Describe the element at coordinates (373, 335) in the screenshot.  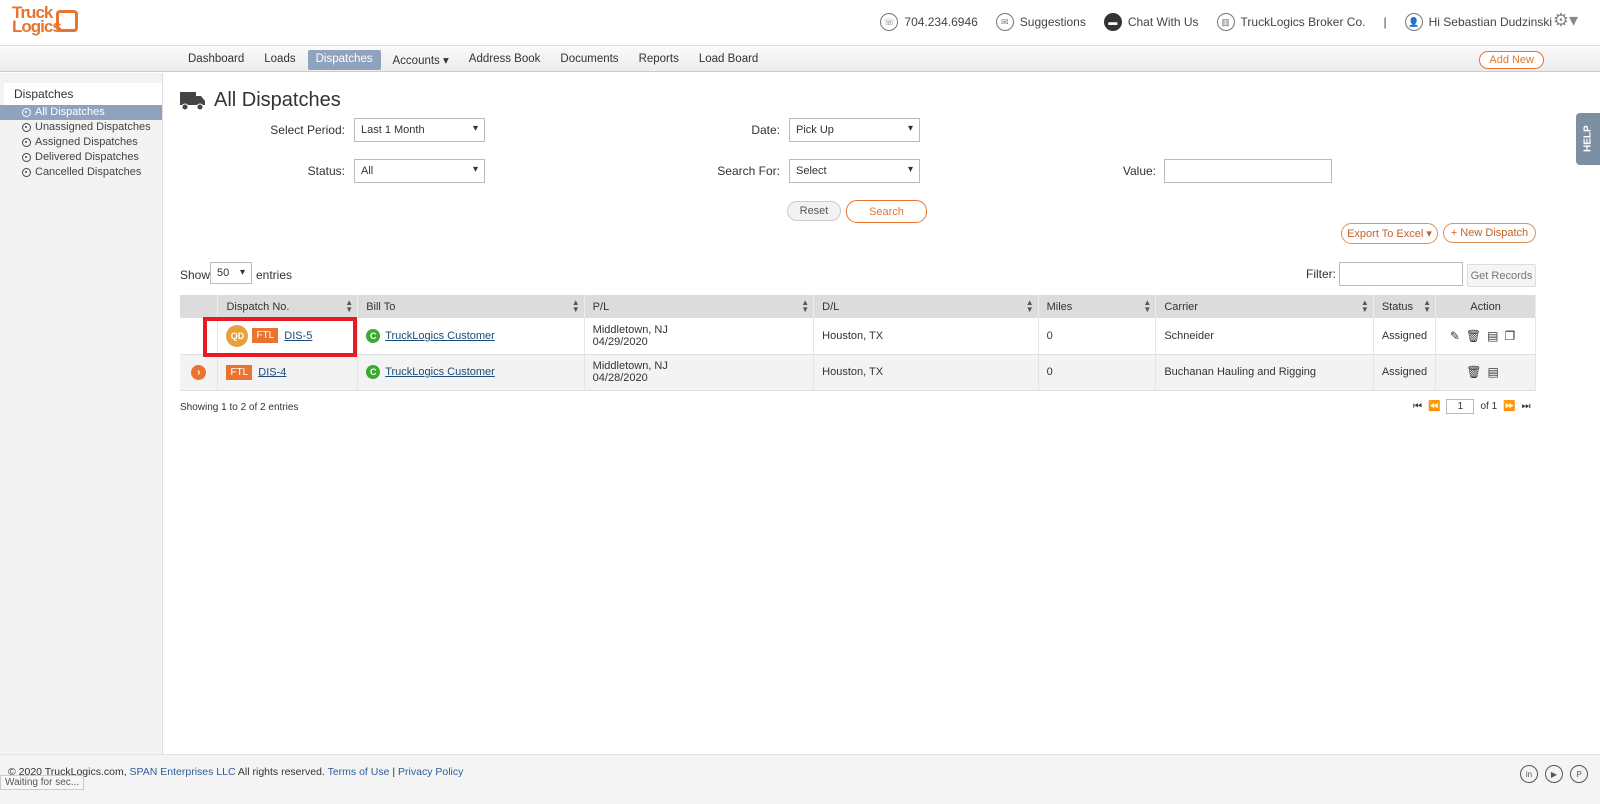
I see `customer-icon: C` at that location.